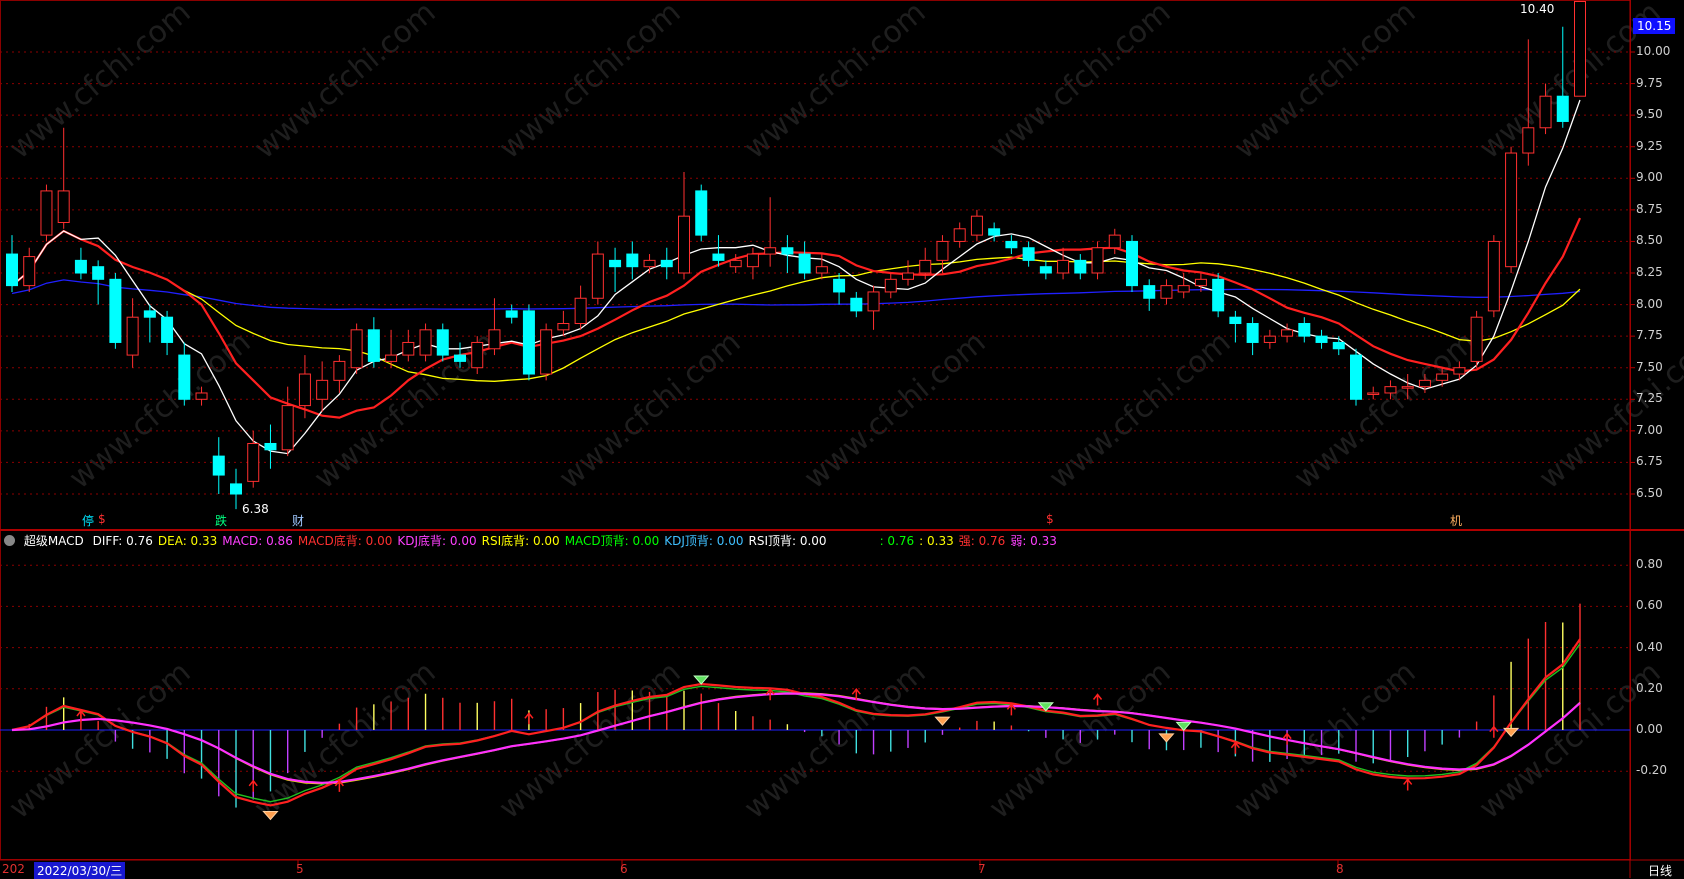 The image size is (1684, 879). I want to click on indicator-axis-label: 0.20, so click(1649, 687).